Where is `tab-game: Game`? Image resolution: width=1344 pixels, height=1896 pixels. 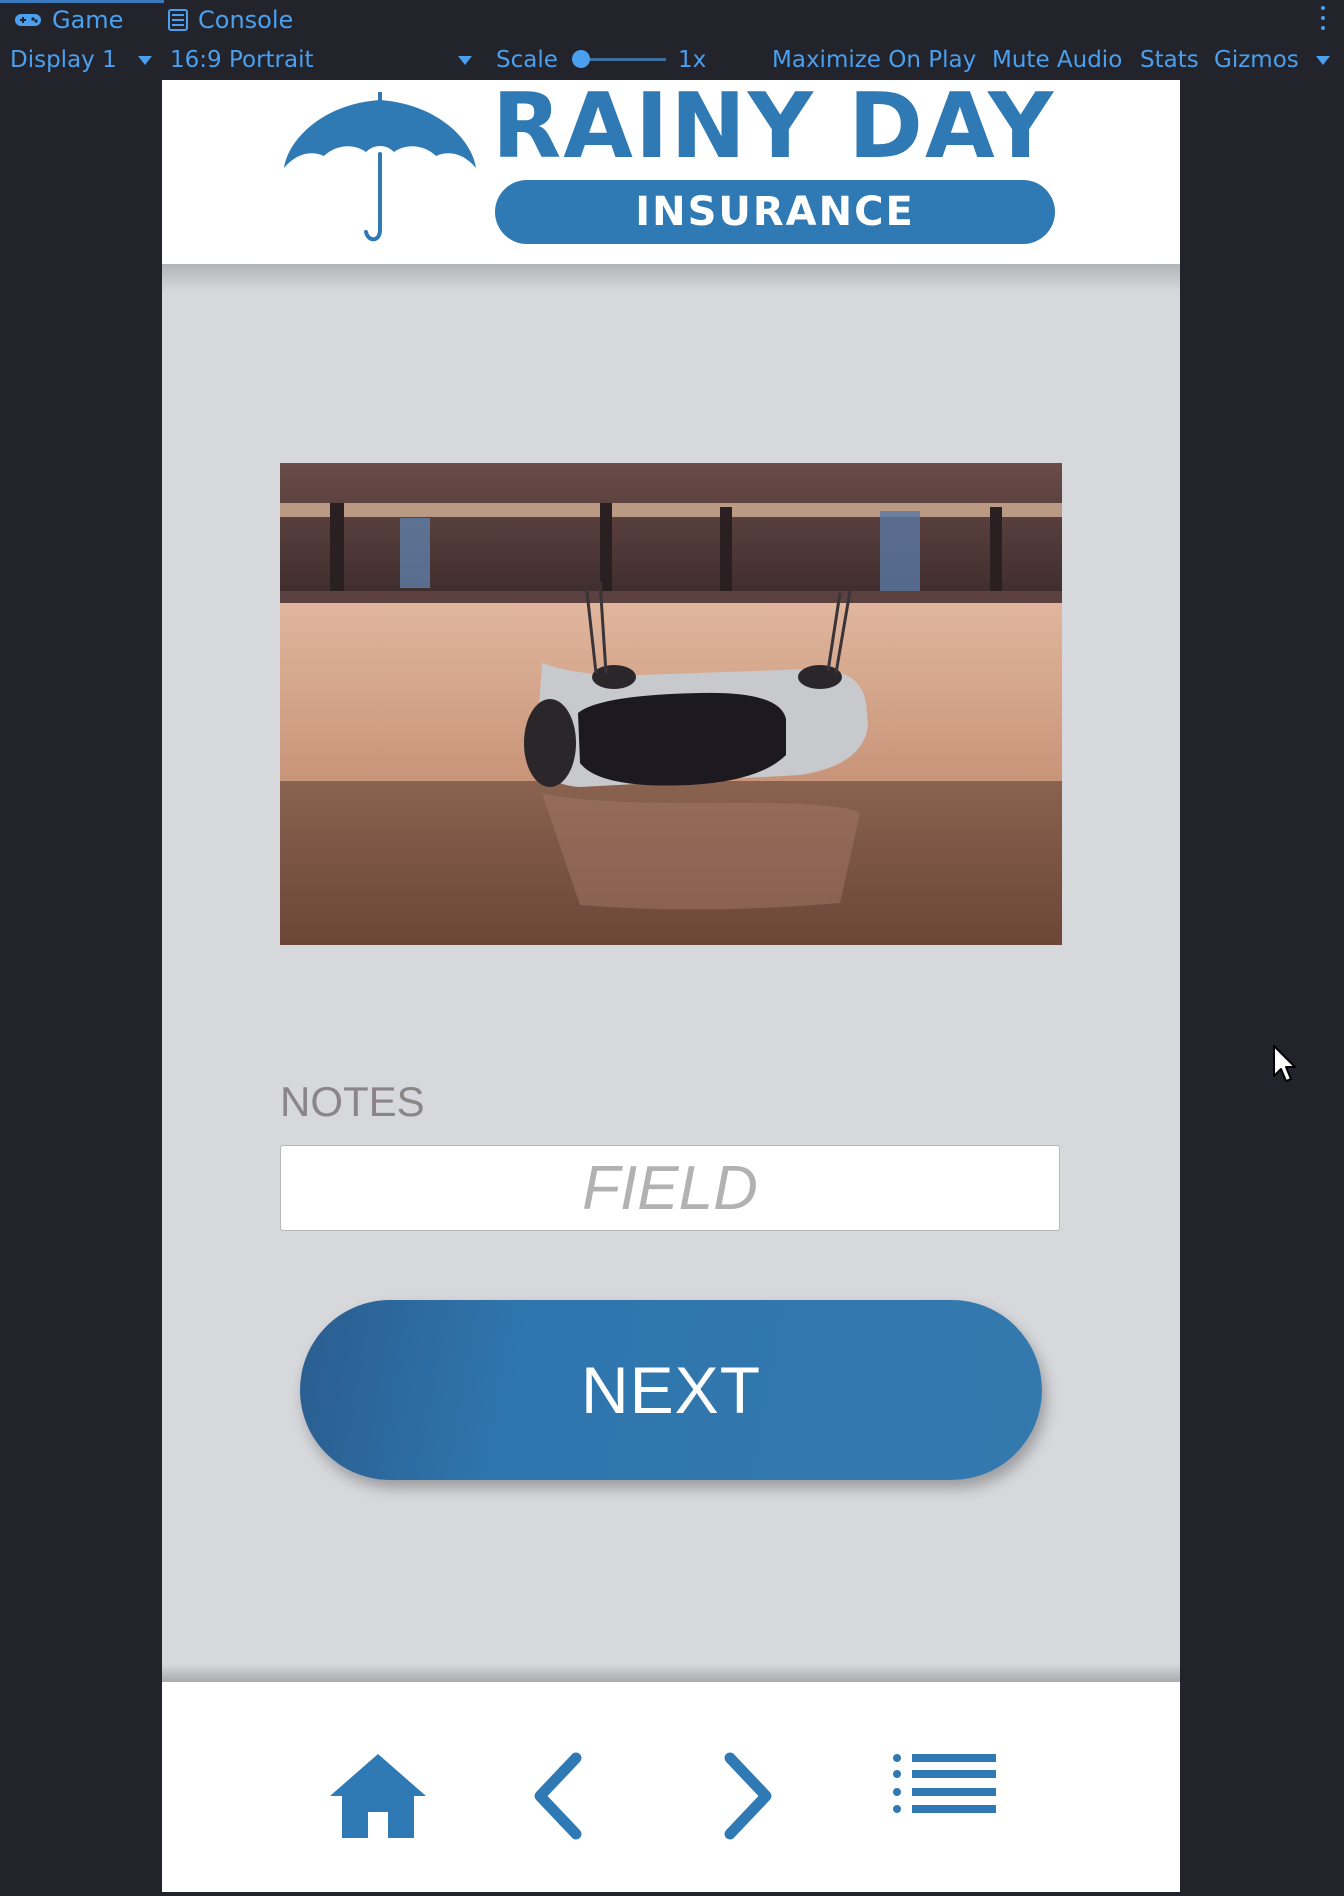
tab-game: Game is located at coordinates (82, 19).